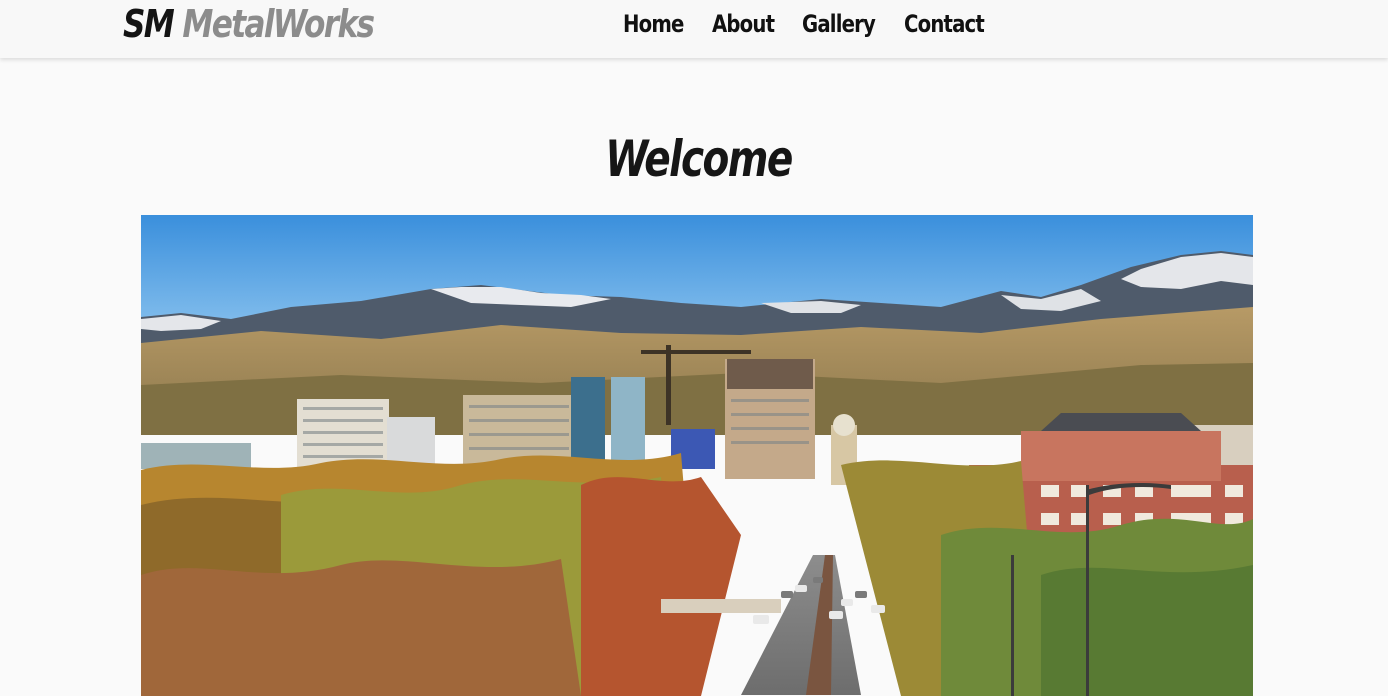  Describe the element at coordinates (699, 159) in the screenshot. I see `welcome-heading-text: Welcome` at that location.